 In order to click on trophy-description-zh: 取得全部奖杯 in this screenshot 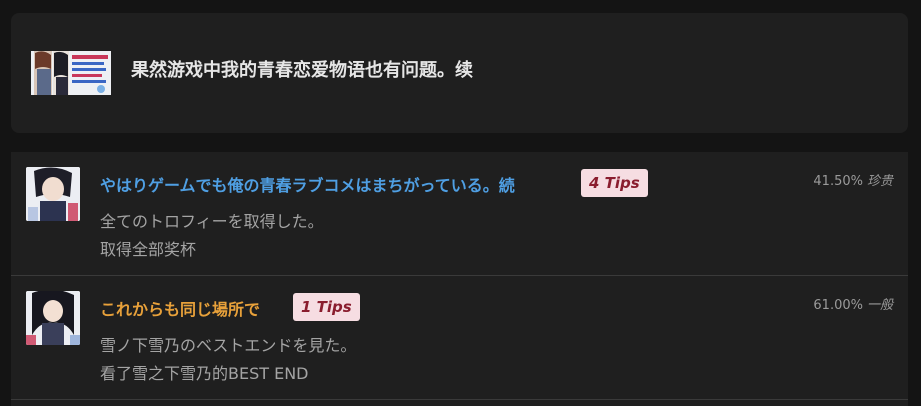, I will do `click(148, 249)`.